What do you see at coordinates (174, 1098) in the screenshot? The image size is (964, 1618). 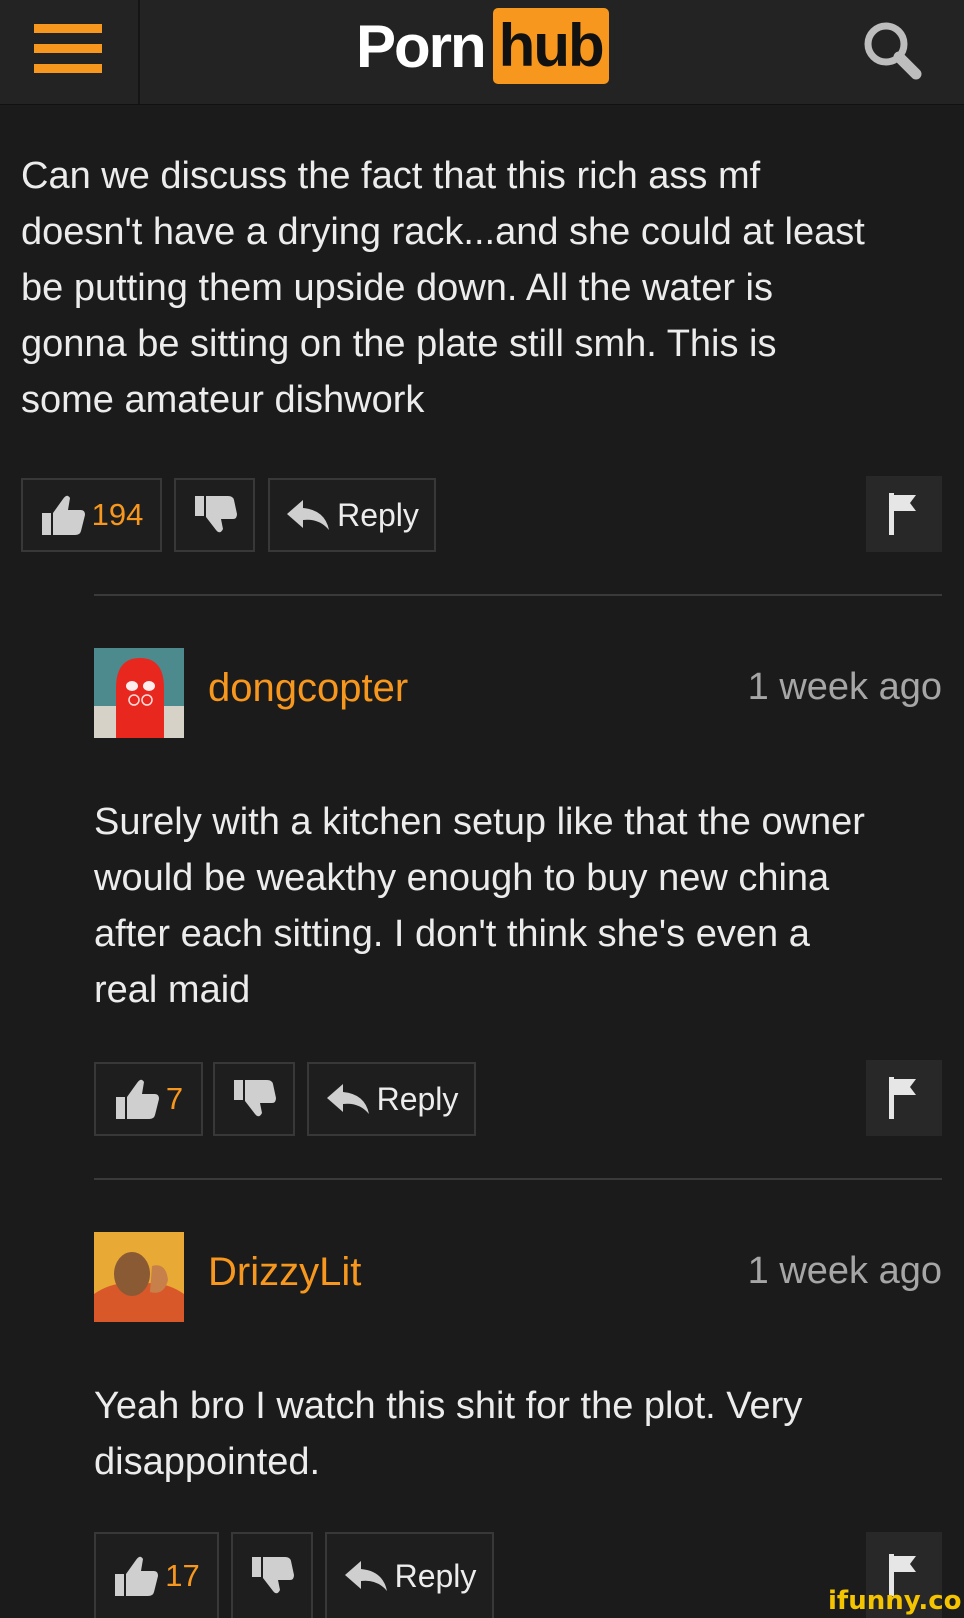 I see `like-count: 7` at bounding box center [174, 1098].